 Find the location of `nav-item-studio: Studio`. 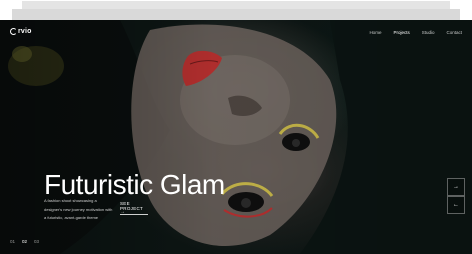

nav-item-studio: Studio is located at coordinates (428, 32).